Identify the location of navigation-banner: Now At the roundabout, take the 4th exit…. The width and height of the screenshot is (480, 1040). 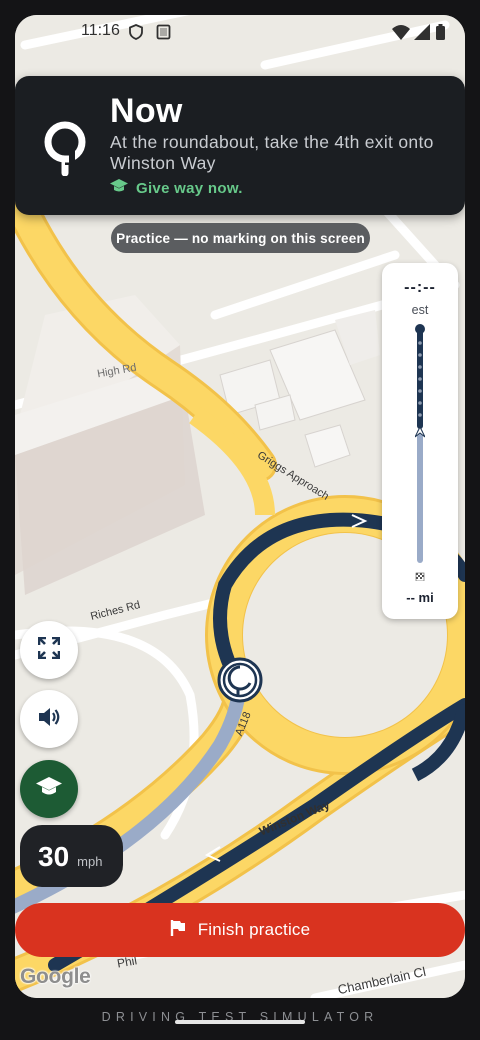
(240, 145).